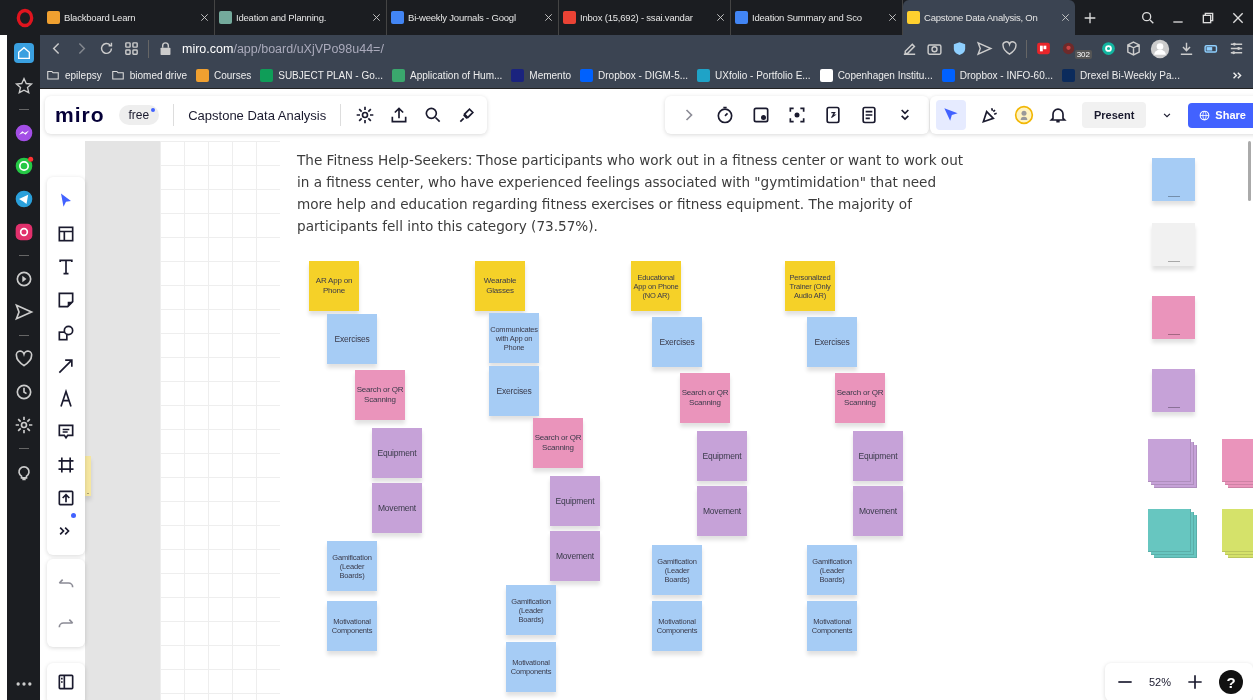 The image size is (1253, 700). Describe the element at coordinates (761, 115) in the screenshot. I see `card-icon` at that location.